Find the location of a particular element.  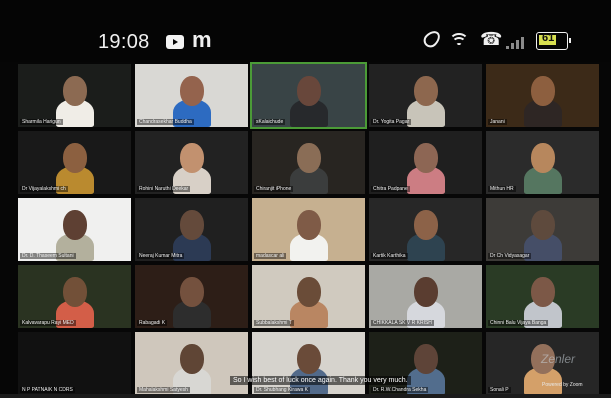

participant-tile: Chiranjit iPhone is located at coordinates (308, 162).